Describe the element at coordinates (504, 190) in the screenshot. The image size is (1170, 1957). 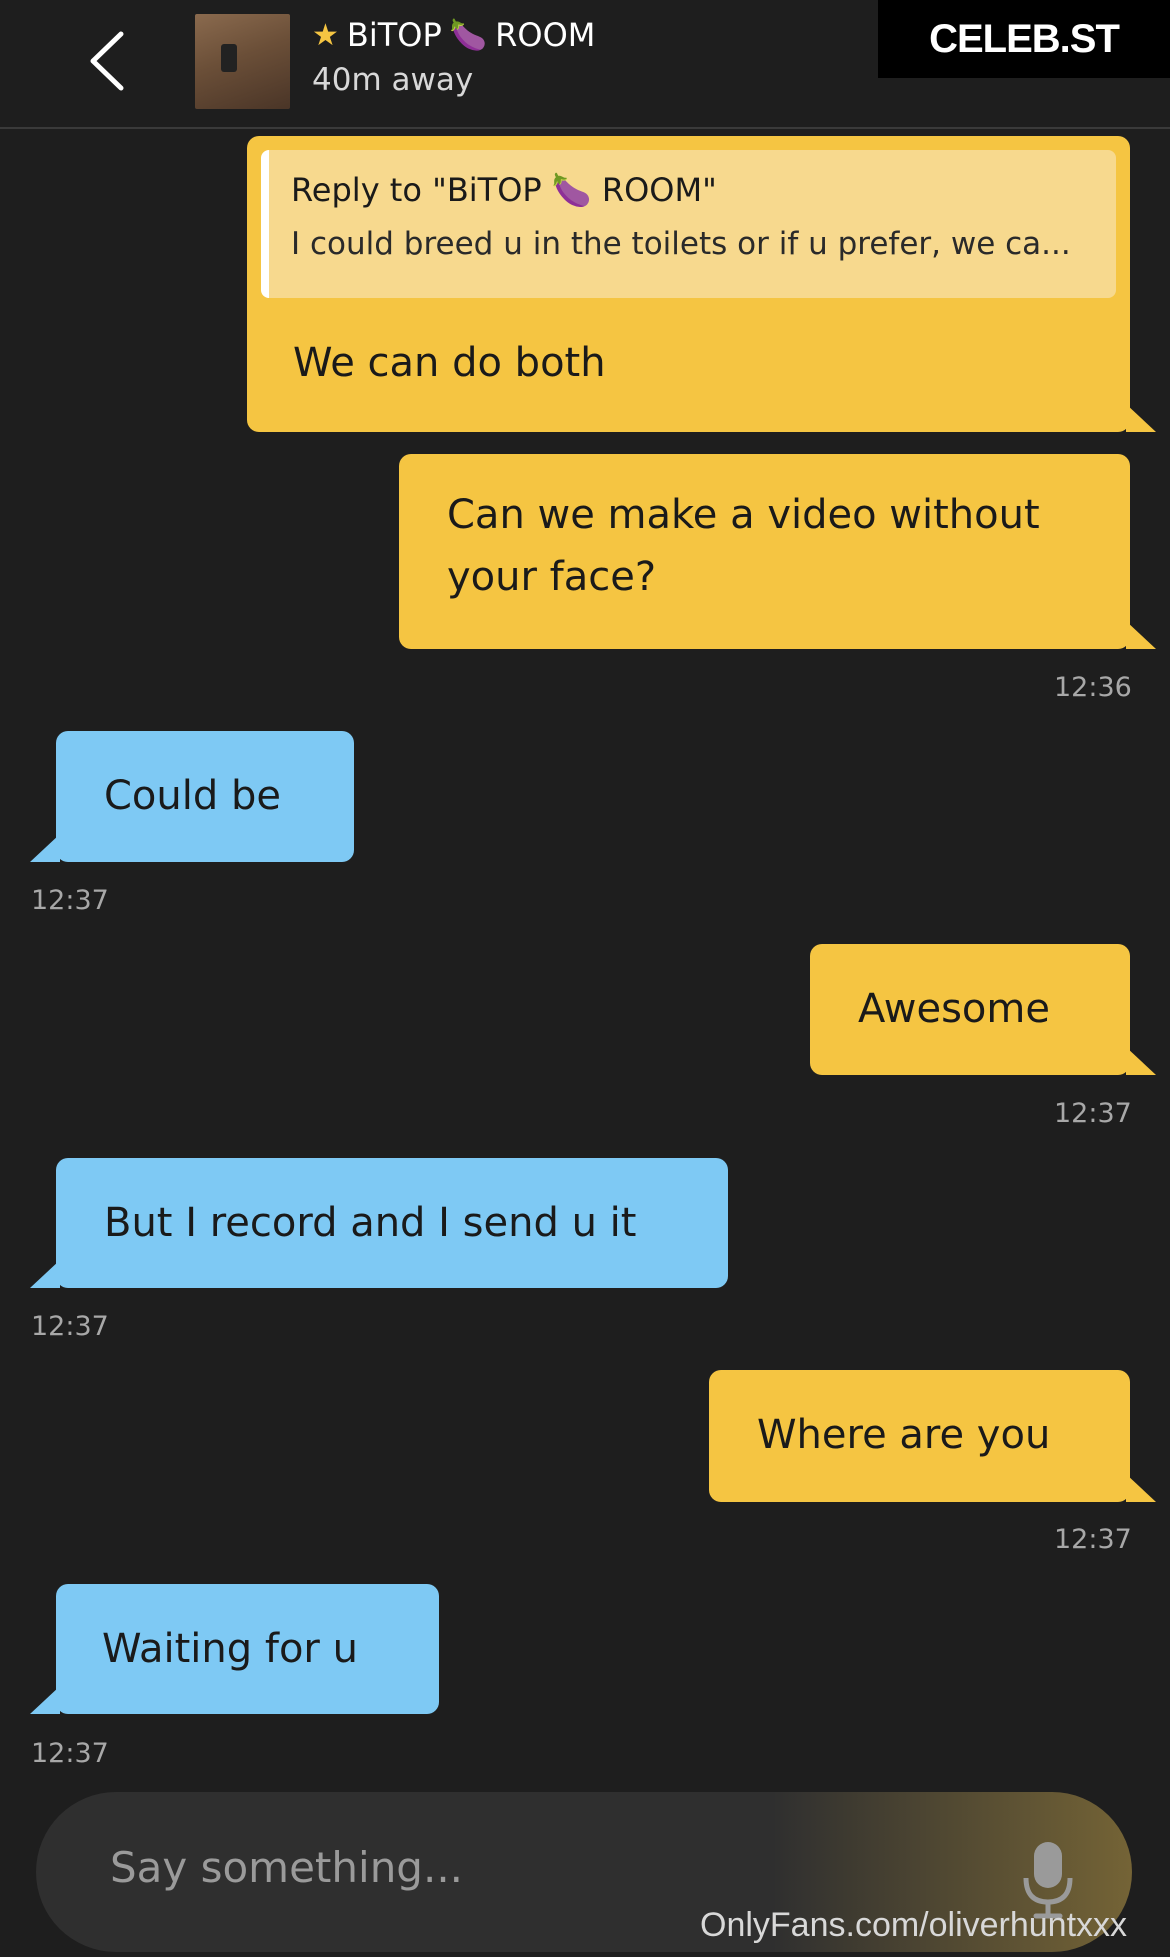
I see `reply-quote-title: Reply to "BiTOP 🍆 ROOM"` at that location.